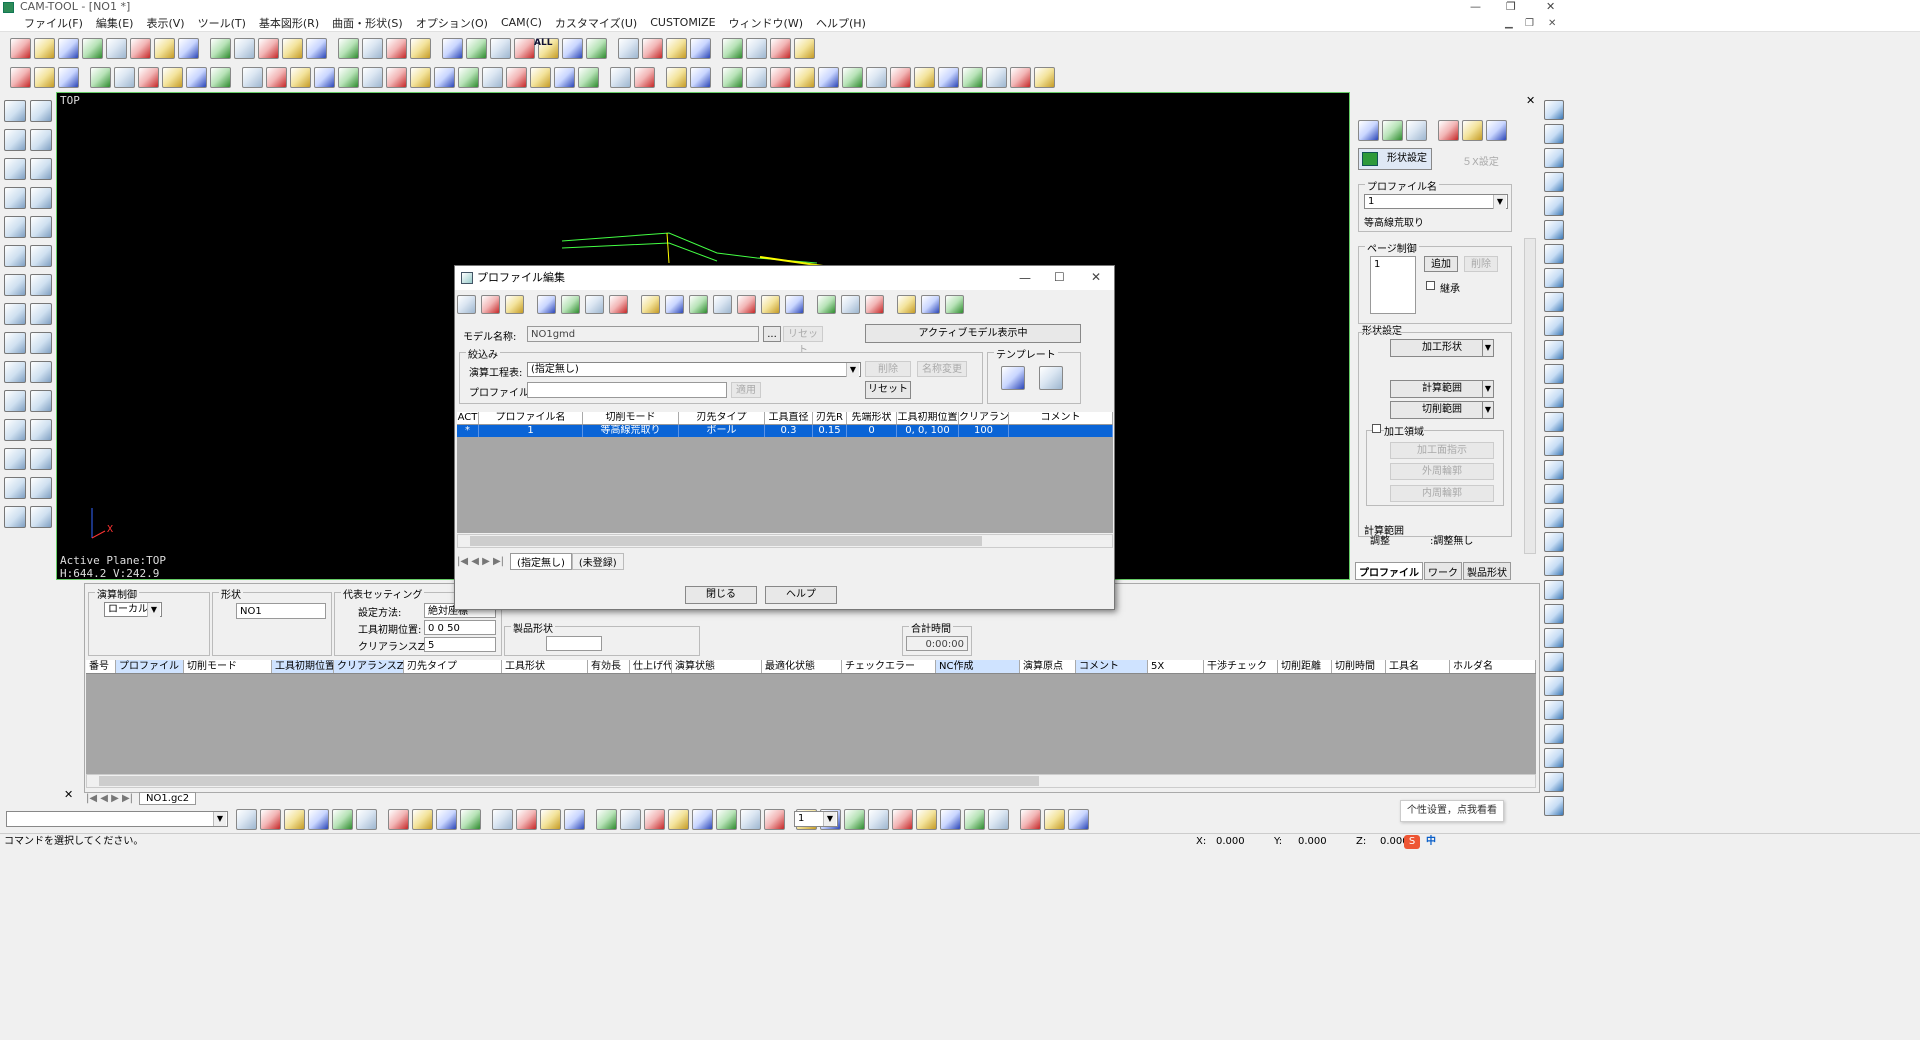  What do you see at coordinates (1493, 666) in the screenshot?
I see `grid-col-header: ホルダ名` at bounding box center [1493, 666].